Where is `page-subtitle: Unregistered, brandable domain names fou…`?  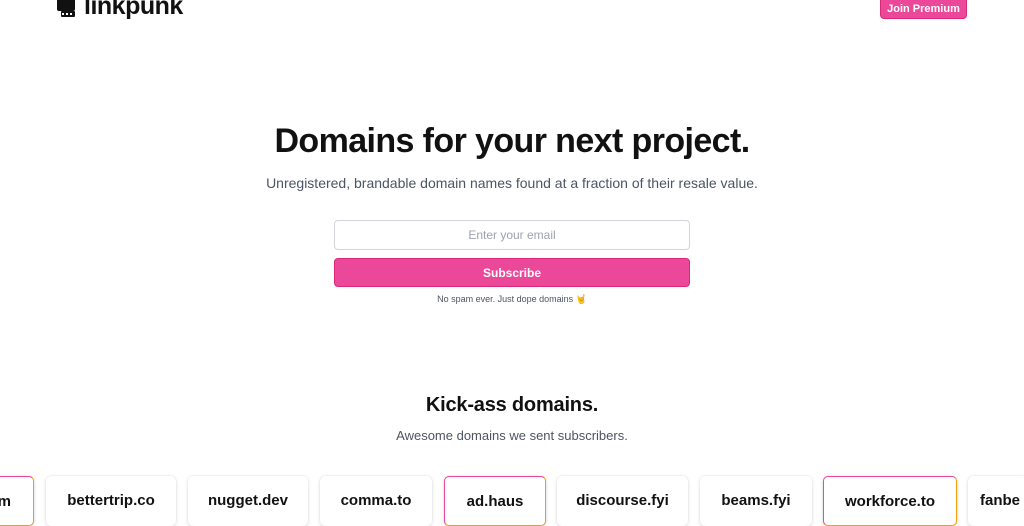 page-subtitle: Unregistered, brandable domain names fou… is located at coordinates (512, 183).